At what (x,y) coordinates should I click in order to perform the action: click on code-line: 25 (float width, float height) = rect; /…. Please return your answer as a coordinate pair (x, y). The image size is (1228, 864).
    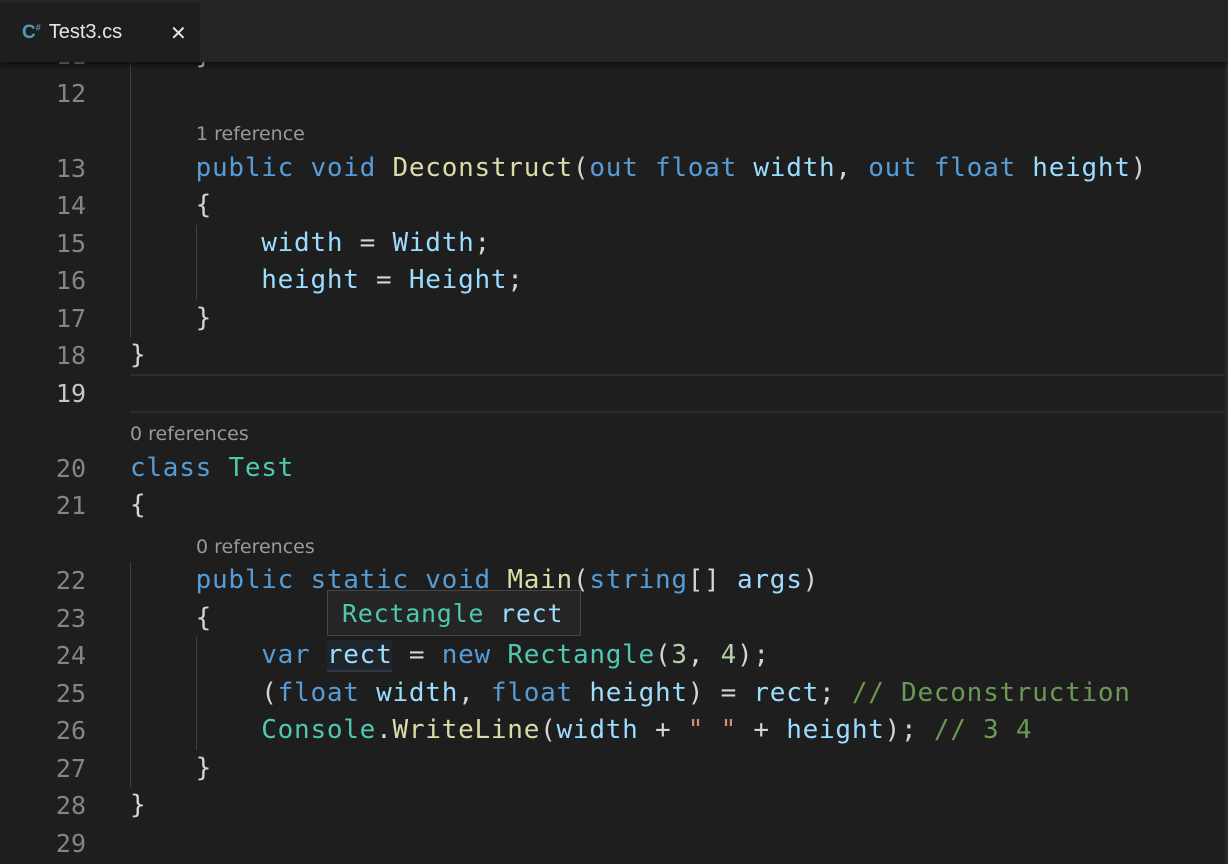
    Looking at the image, I should click on (614, 694).